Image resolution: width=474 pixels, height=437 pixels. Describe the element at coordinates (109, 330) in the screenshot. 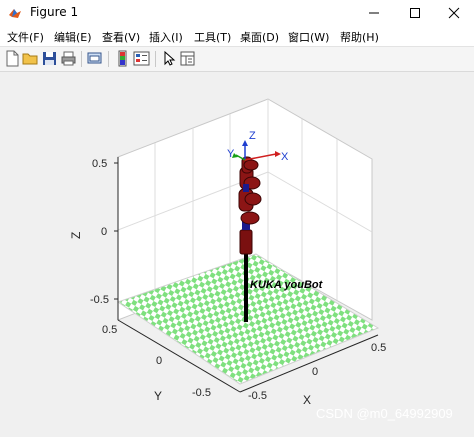

I see `y-tick-label: 0.5` at that location.